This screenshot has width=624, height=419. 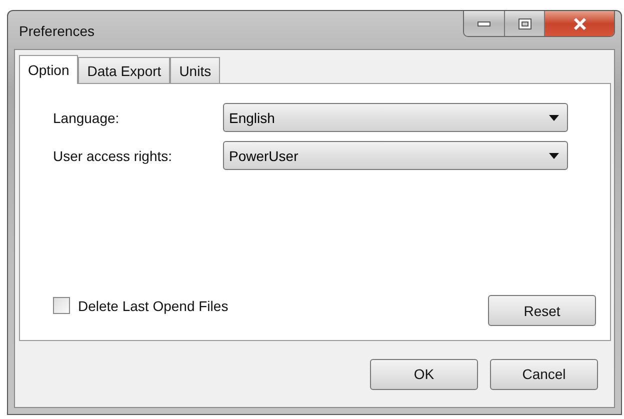 What do you see at coordinates (542, 310) in the screenshot?
I see `reset-button: Reset` at bounding box center [542, 310].